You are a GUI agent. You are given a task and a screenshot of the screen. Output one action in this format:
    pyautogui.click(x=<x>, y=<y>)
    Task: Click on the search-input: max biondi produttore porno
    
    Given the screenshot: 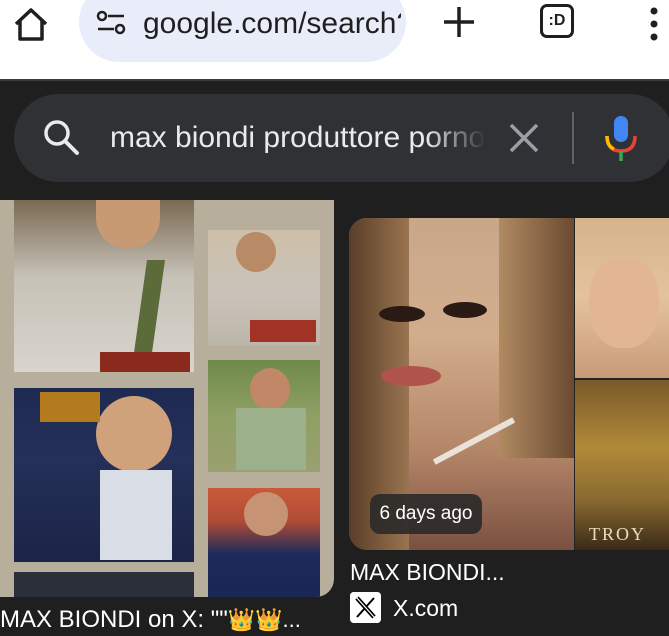 What is the action you would take?
    pyautogui.click(x=298, y=138)
    